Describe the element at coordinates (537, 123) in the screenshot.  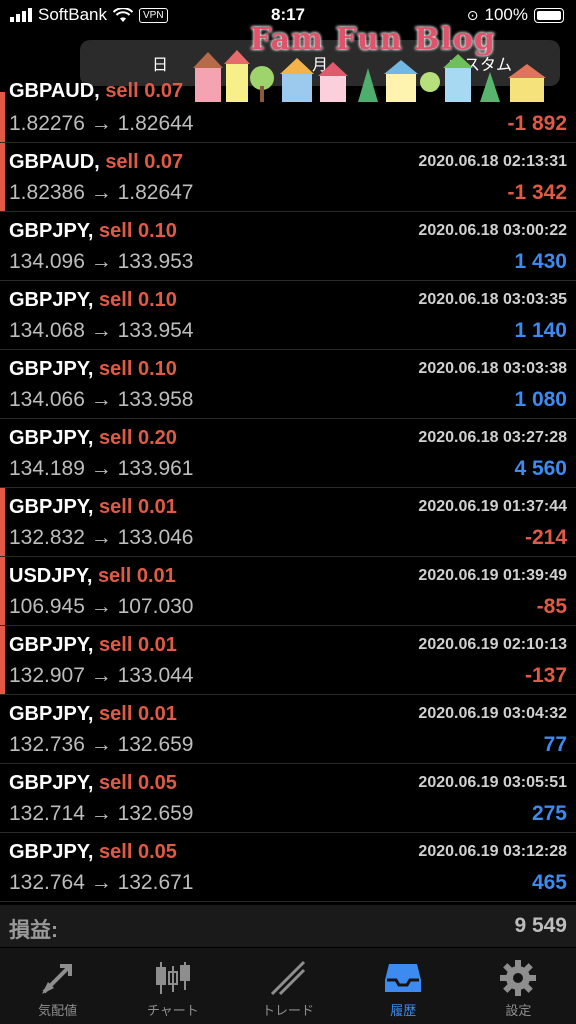
I see `trade-profit: -1 892` at that location.